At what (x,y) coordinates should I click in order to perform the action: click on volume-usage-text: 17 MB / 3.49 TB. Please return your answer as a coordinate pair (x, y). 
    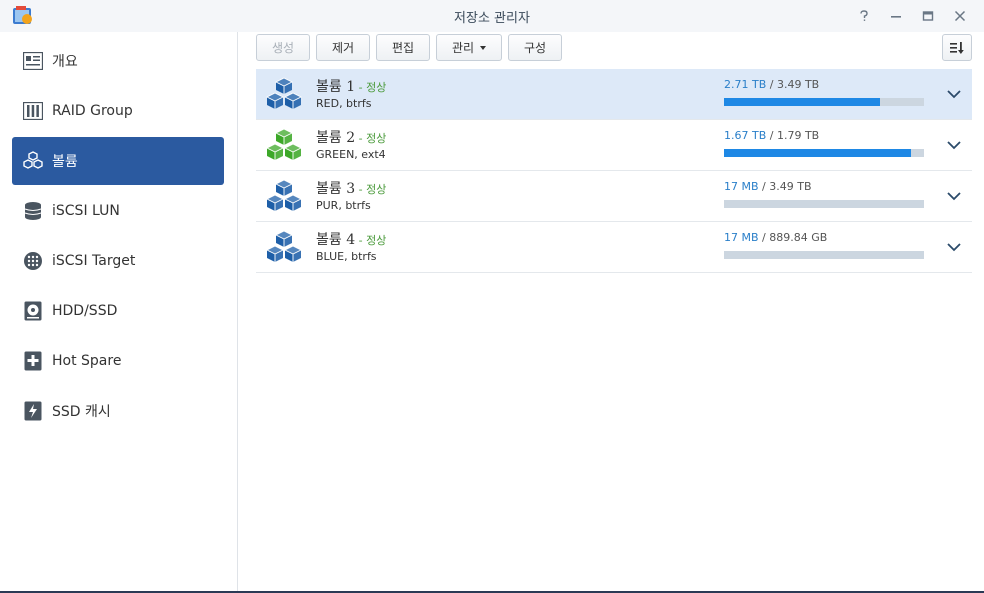
    Looking at the image, I should click on (768, 186).